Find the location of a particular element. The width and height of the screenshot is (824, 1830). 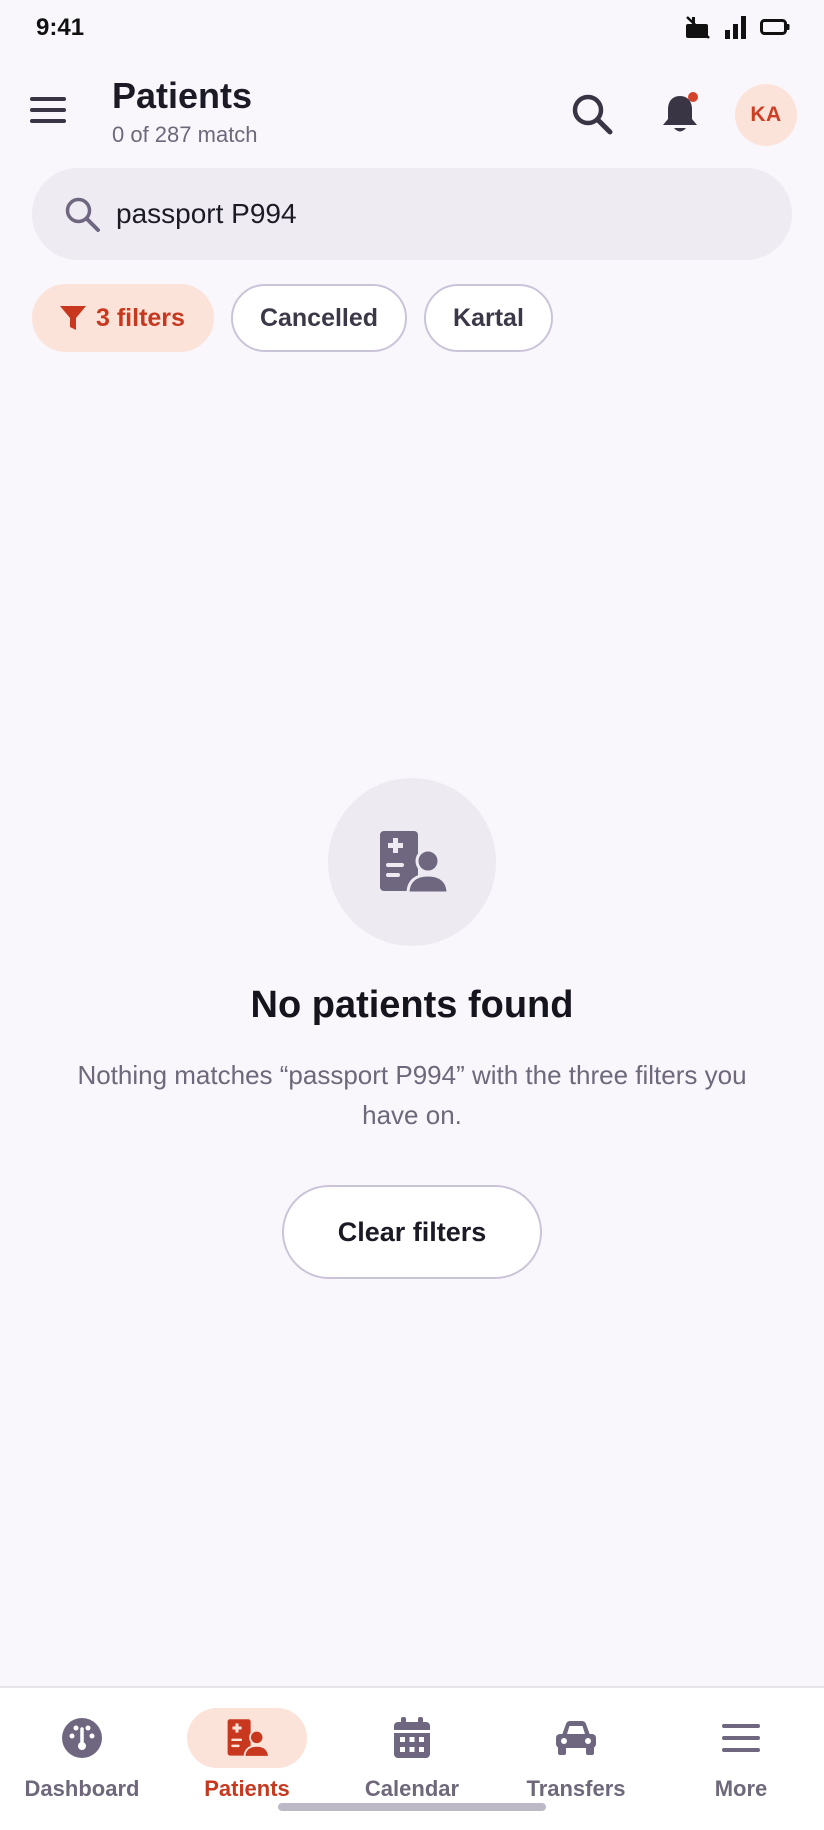

signal-icon is located at coordinates (736, 27).